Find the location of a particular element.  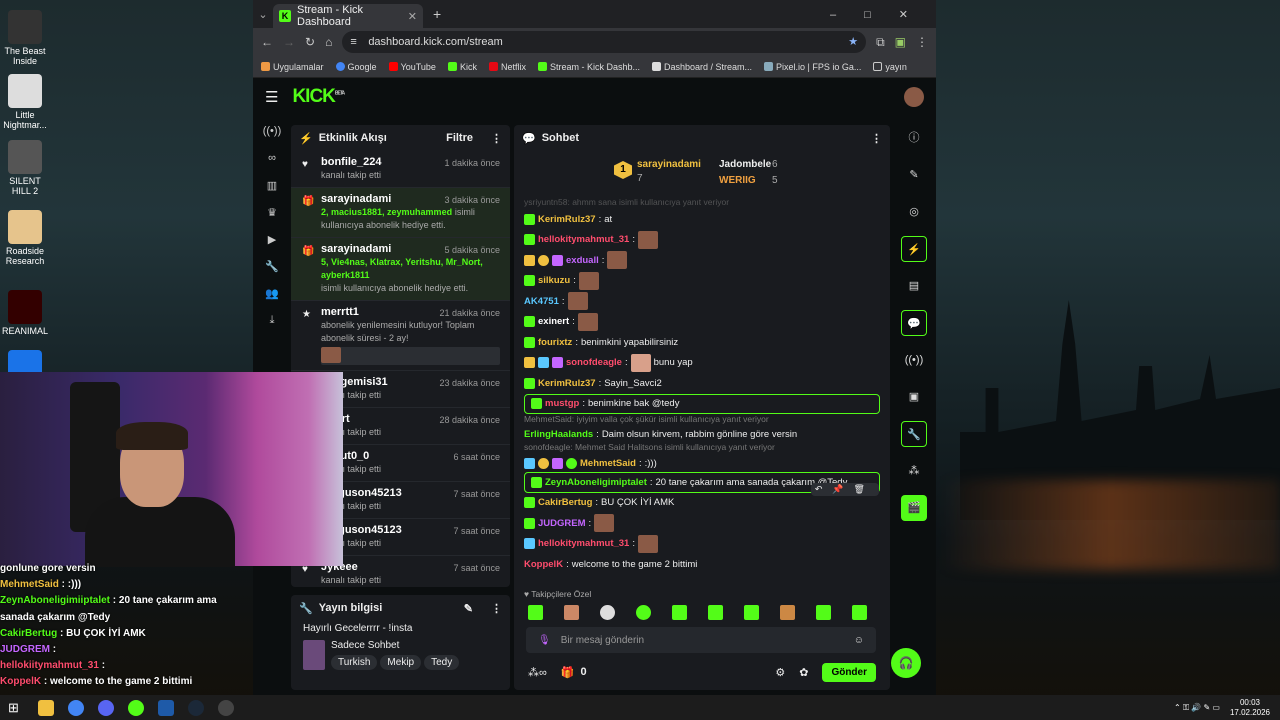

clock-time: 00:03 is located at coordinates (1250, 703).